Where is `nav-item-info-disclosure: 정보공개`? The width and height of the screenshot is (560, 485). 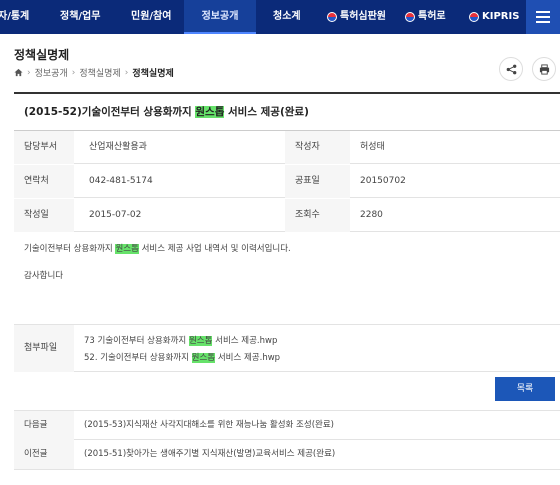
nav-item-info-disclosure: 정보공개 is located at coordinates (220, 17).